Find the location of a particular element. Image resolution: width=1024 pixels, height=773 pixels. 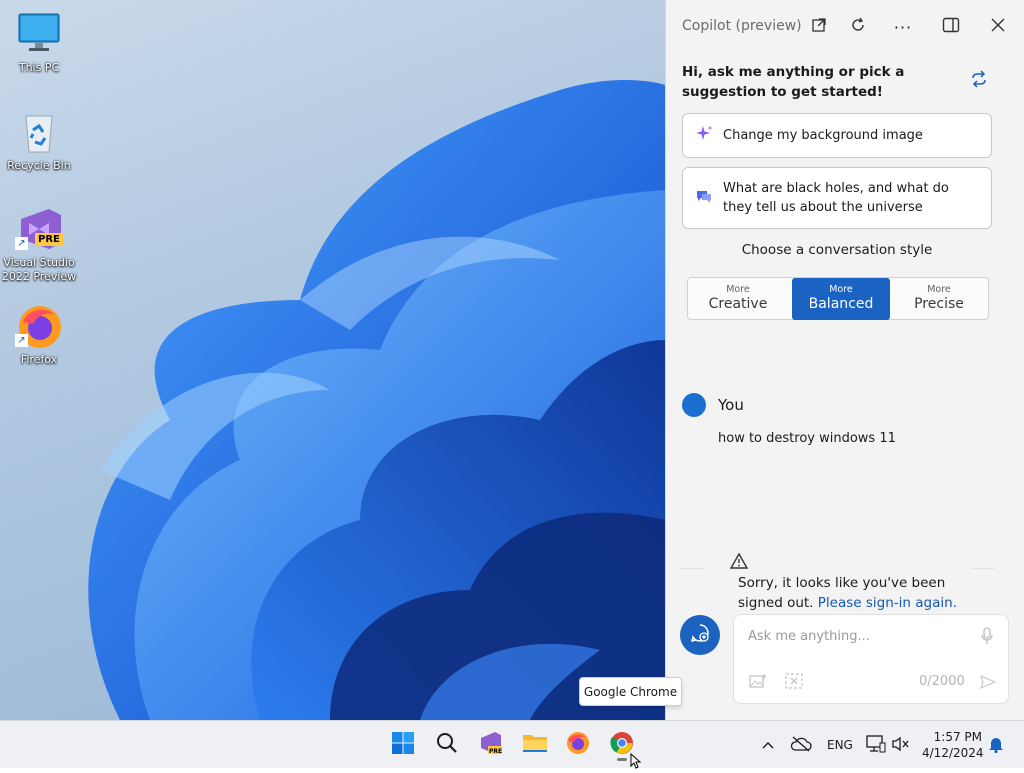

screenshot-icon is located at coordinates (794, 683).